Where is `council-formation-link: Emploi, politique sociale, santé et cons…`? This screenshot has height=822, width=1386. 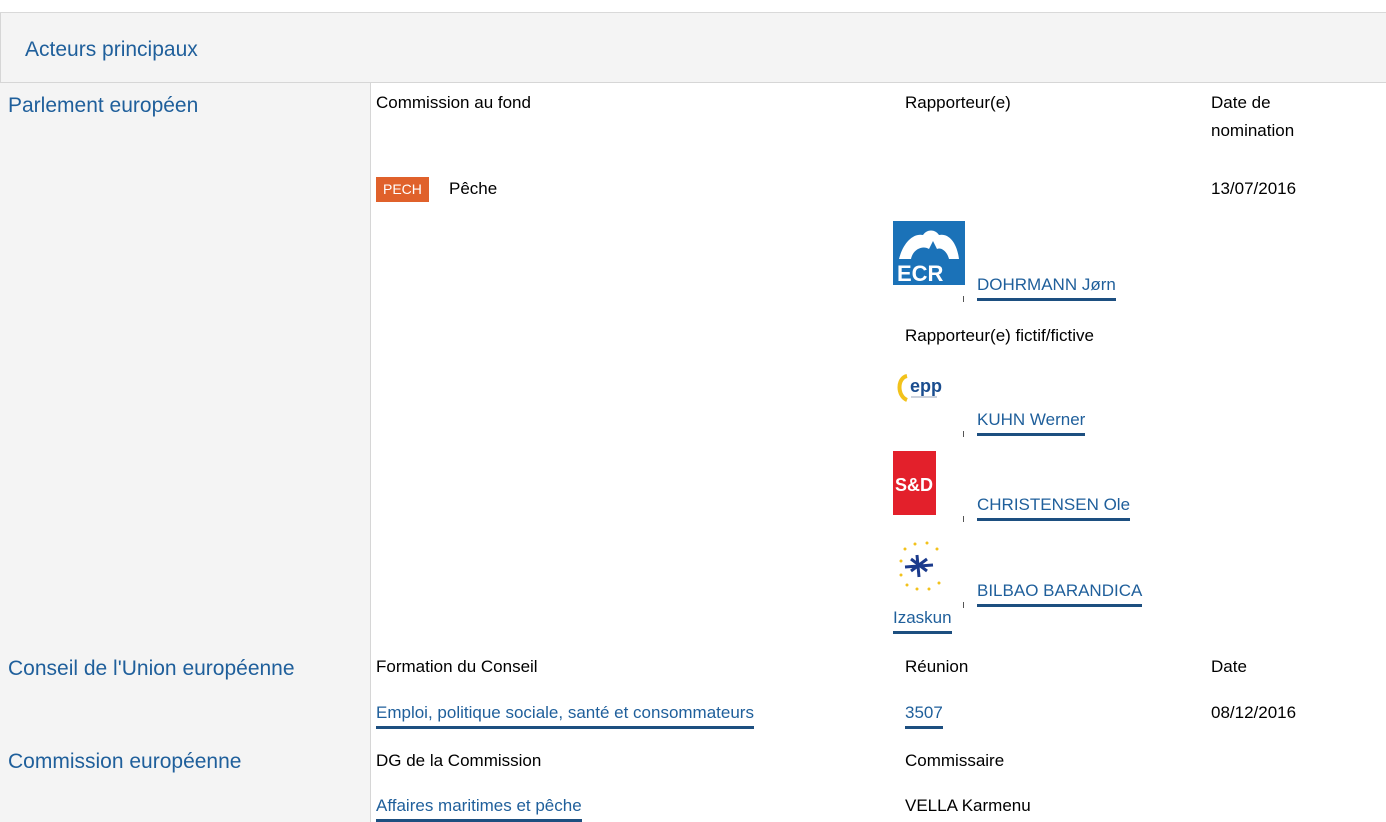
council-formation-link: Emploi, politique sociale, santé et cons… is located at coordinates (565, 715).